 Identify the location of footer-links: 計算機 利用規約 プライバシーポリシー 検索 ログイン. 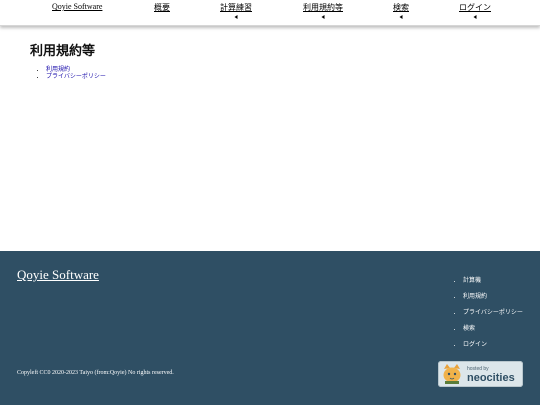
(489, 313).